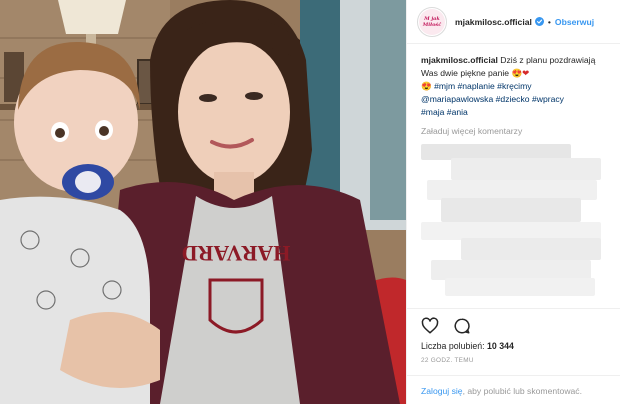 This screenshot has height=404, width=620. What do you see at coordinates (457, 99) in the screenshot?
I see `mention-link: @mariapawlowska` at bounding box center [457, 99].